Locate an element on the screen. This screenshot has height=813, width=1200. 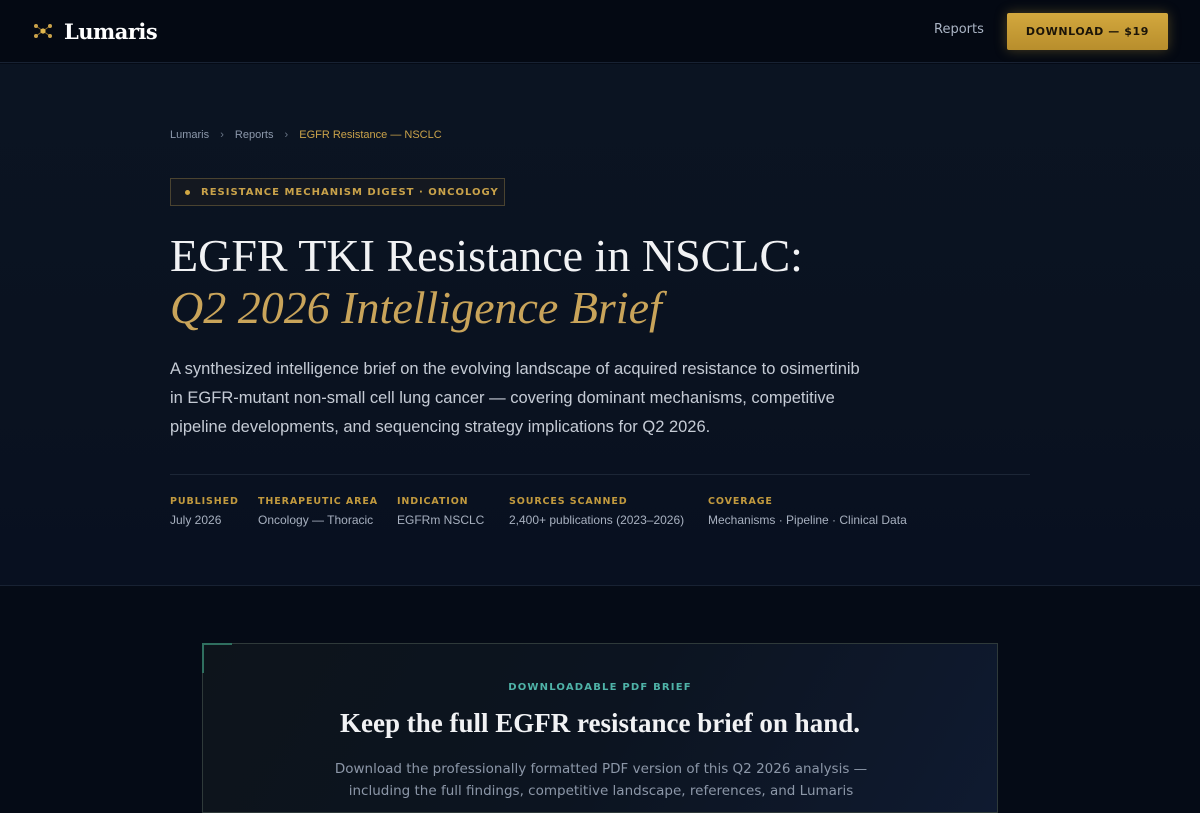
badge-dot-icon is located at coordinates (187, 192).